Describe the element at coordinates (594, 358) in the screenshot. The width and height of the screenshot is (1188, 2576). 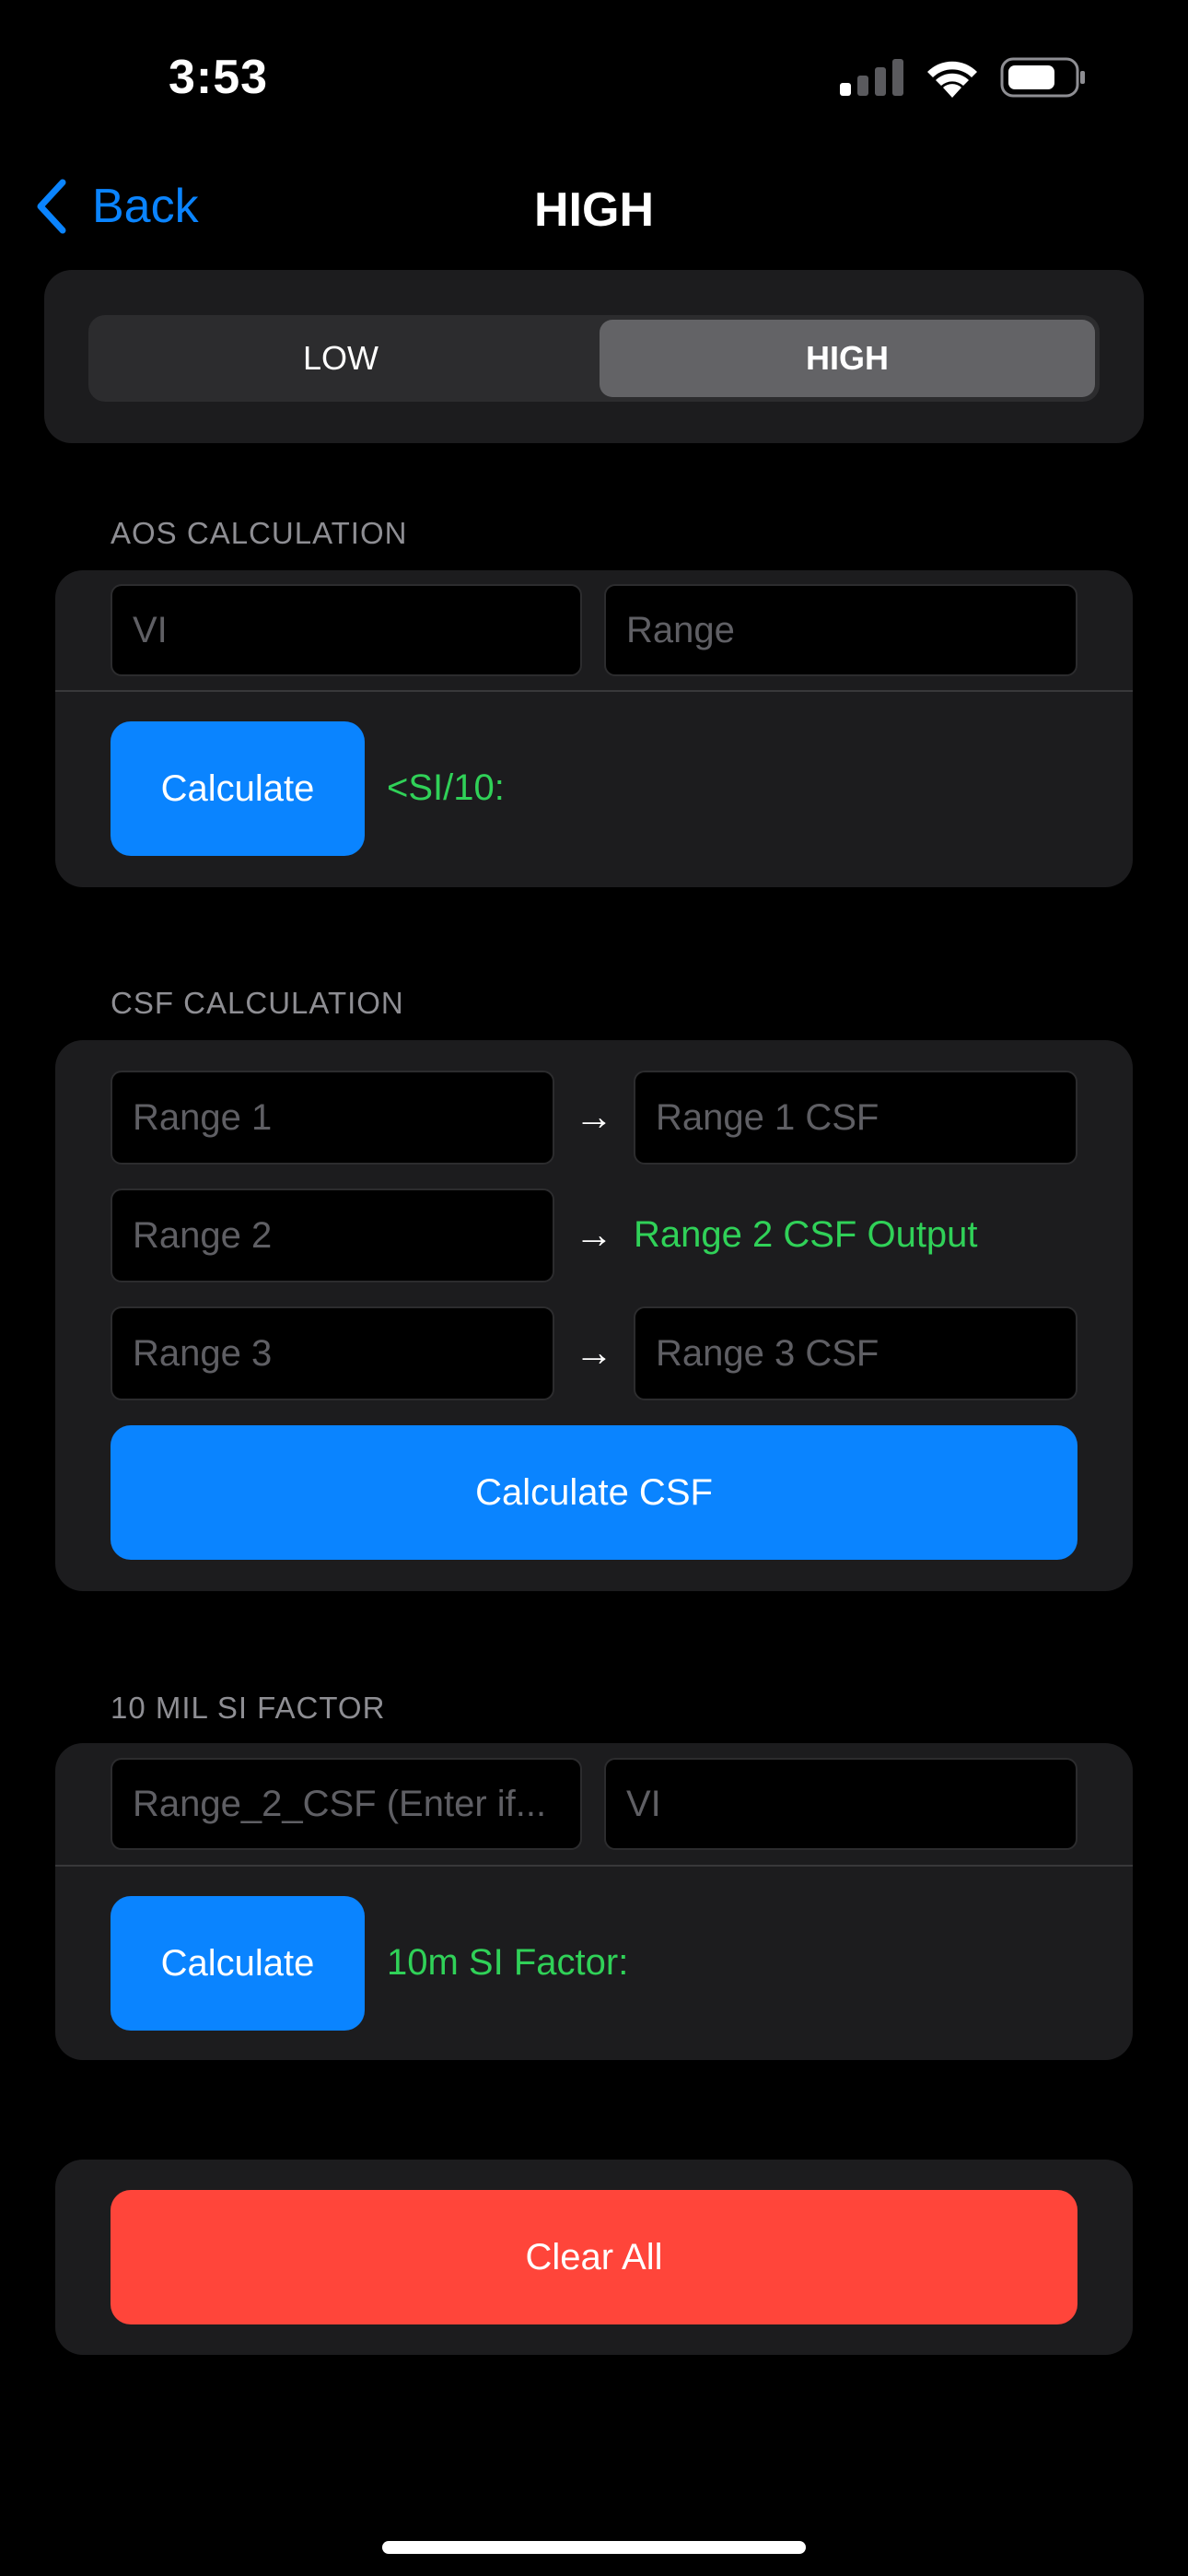
I see `mode-segmented-control: LOW HIGH` at that location.